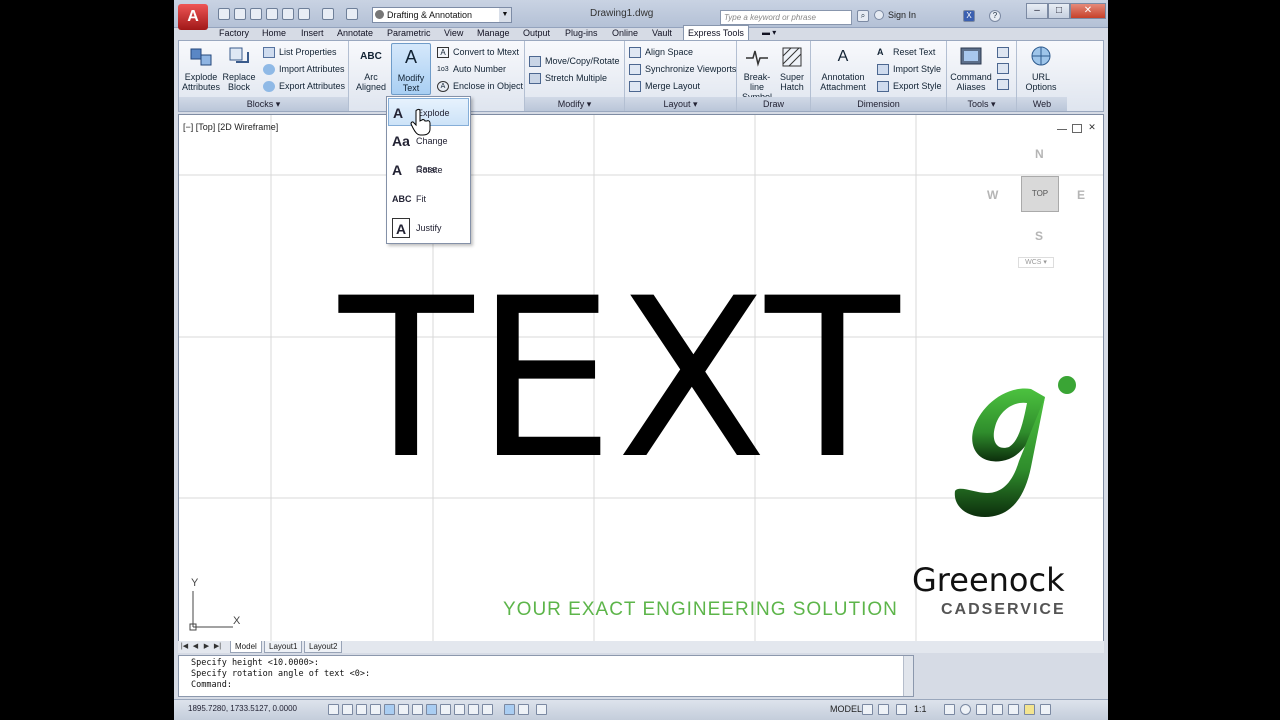 The height and width of the screenshot is (720, 1280). Describe the element at coordinates (240, 14) in the screenshot. I see `open-icon` at that location.